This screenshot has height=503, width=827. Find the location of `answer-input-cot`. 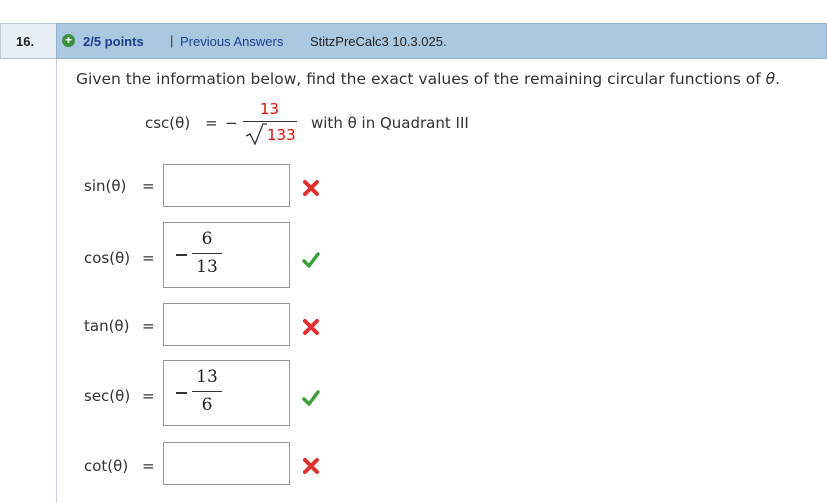

answer-input-cot is located at coordinates (226, 463).